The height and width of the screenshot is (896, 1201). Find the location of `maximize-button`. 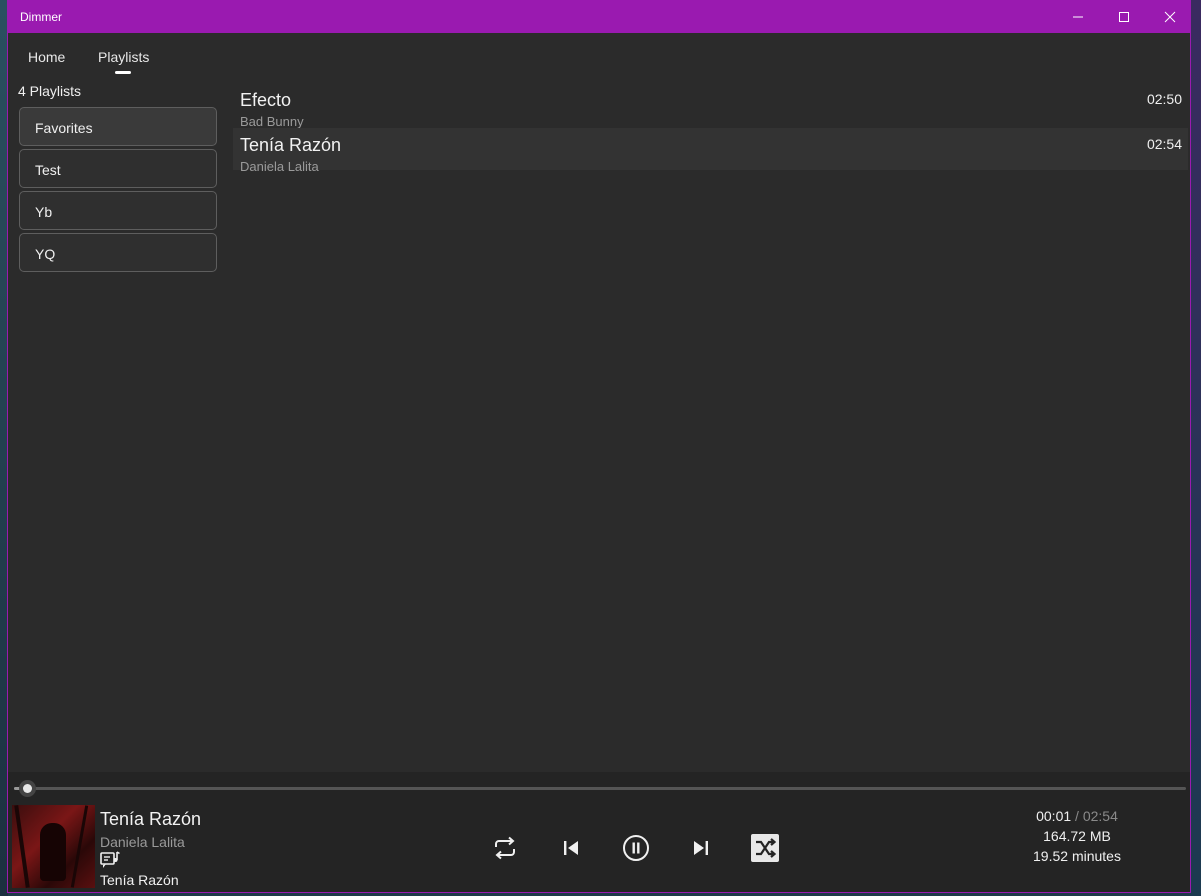

maximize-button is located at coordinates (1124, 17).